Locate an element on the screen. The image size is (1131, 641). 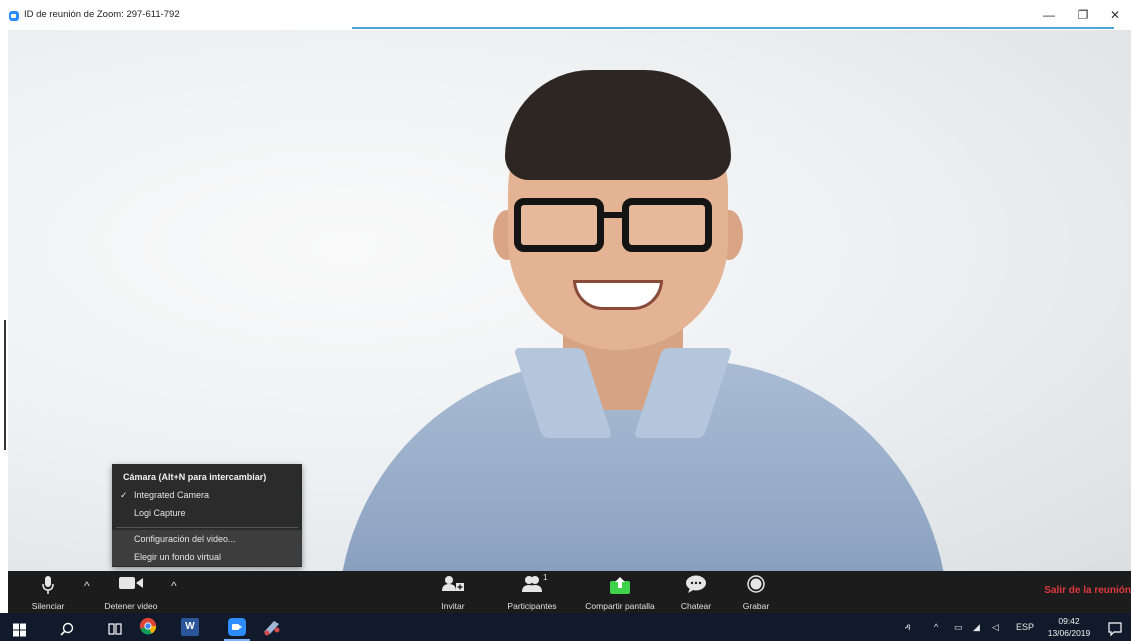
virtual-background-item: Elegir un fondo virtual is located at coordinates (207, 557).